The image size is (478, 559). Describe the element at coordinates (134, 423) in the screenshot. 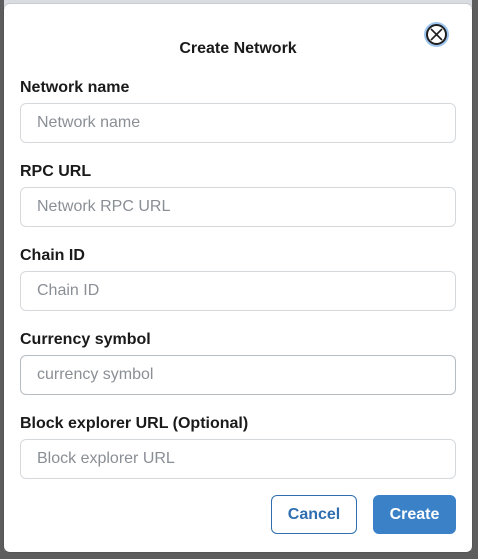

I see `block-explorer-url-label: Block explorer URL (Optional)` at that location.